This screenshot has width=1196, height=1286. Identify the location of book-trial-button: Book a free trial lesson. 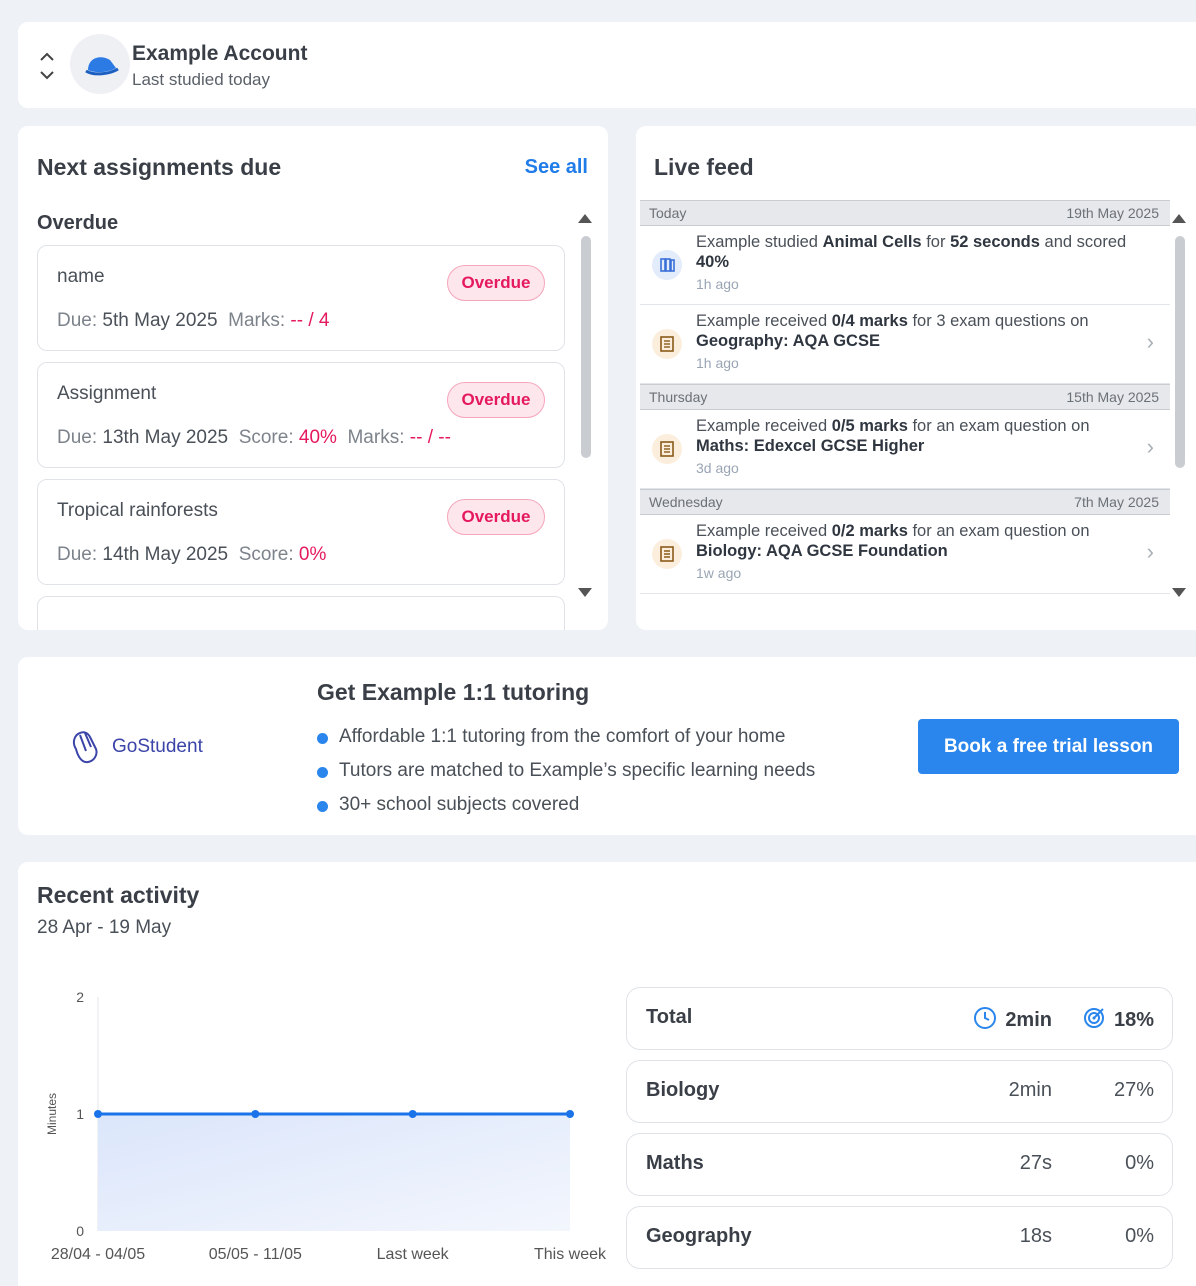
(1048, 746).